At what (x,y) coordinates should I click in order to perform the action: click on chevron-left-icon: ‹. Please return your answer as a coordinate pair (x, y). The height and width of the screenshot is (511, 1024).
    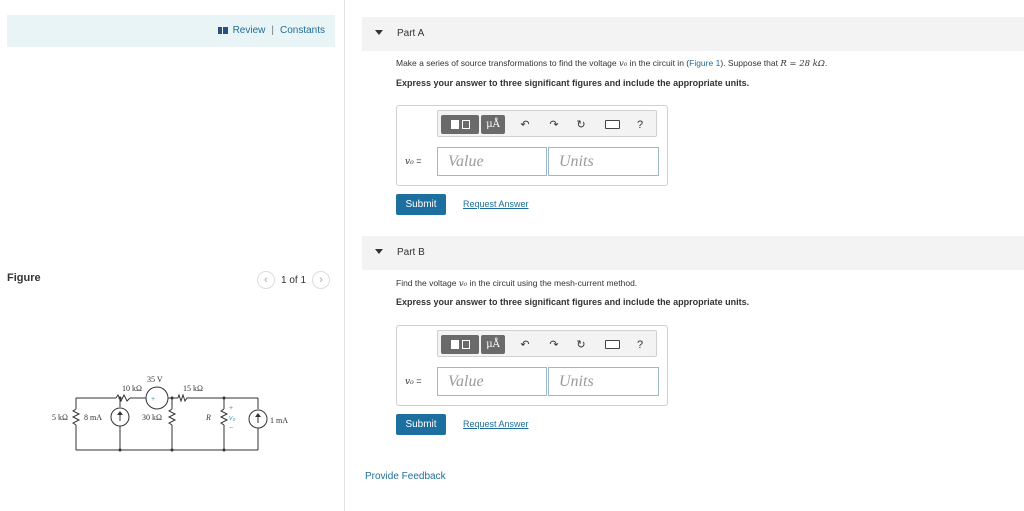
    Looking at the image, I should click on (266, 280).